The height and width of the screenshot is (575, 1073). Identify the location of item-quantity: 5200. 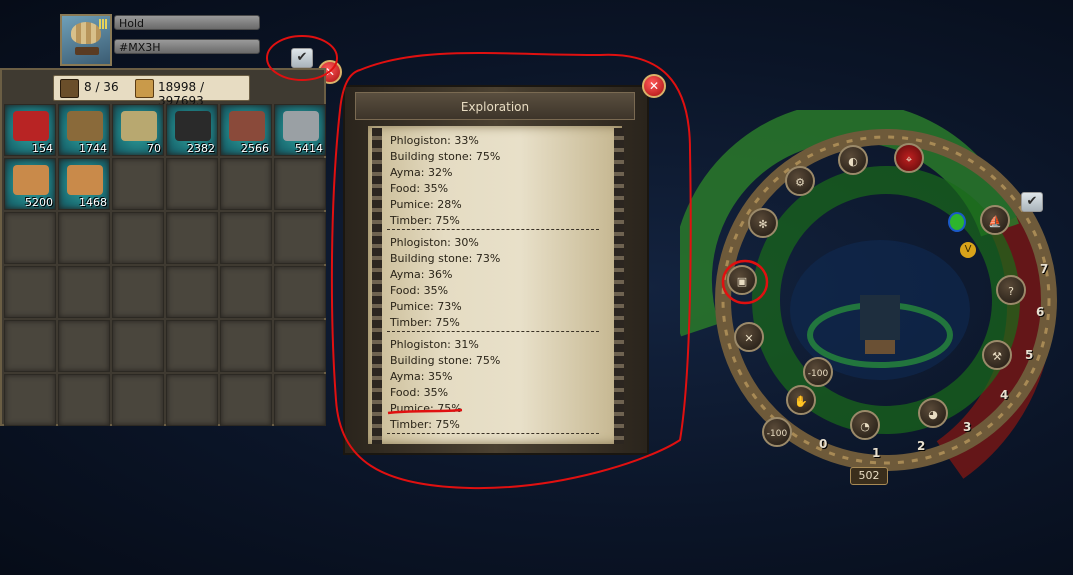
(39, 202).